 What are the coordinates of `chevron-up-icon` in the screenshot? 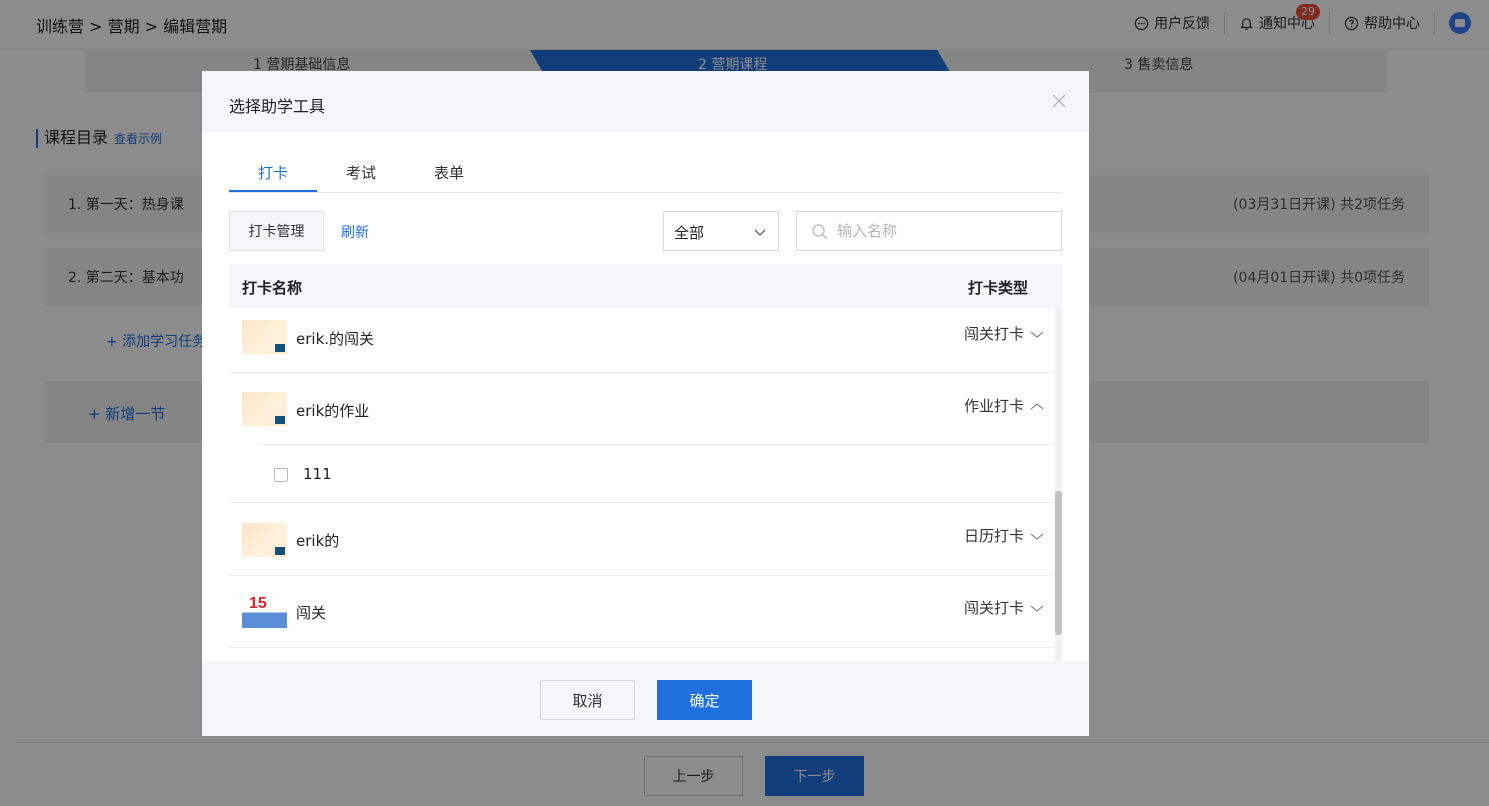 It's located at (1037, 405).